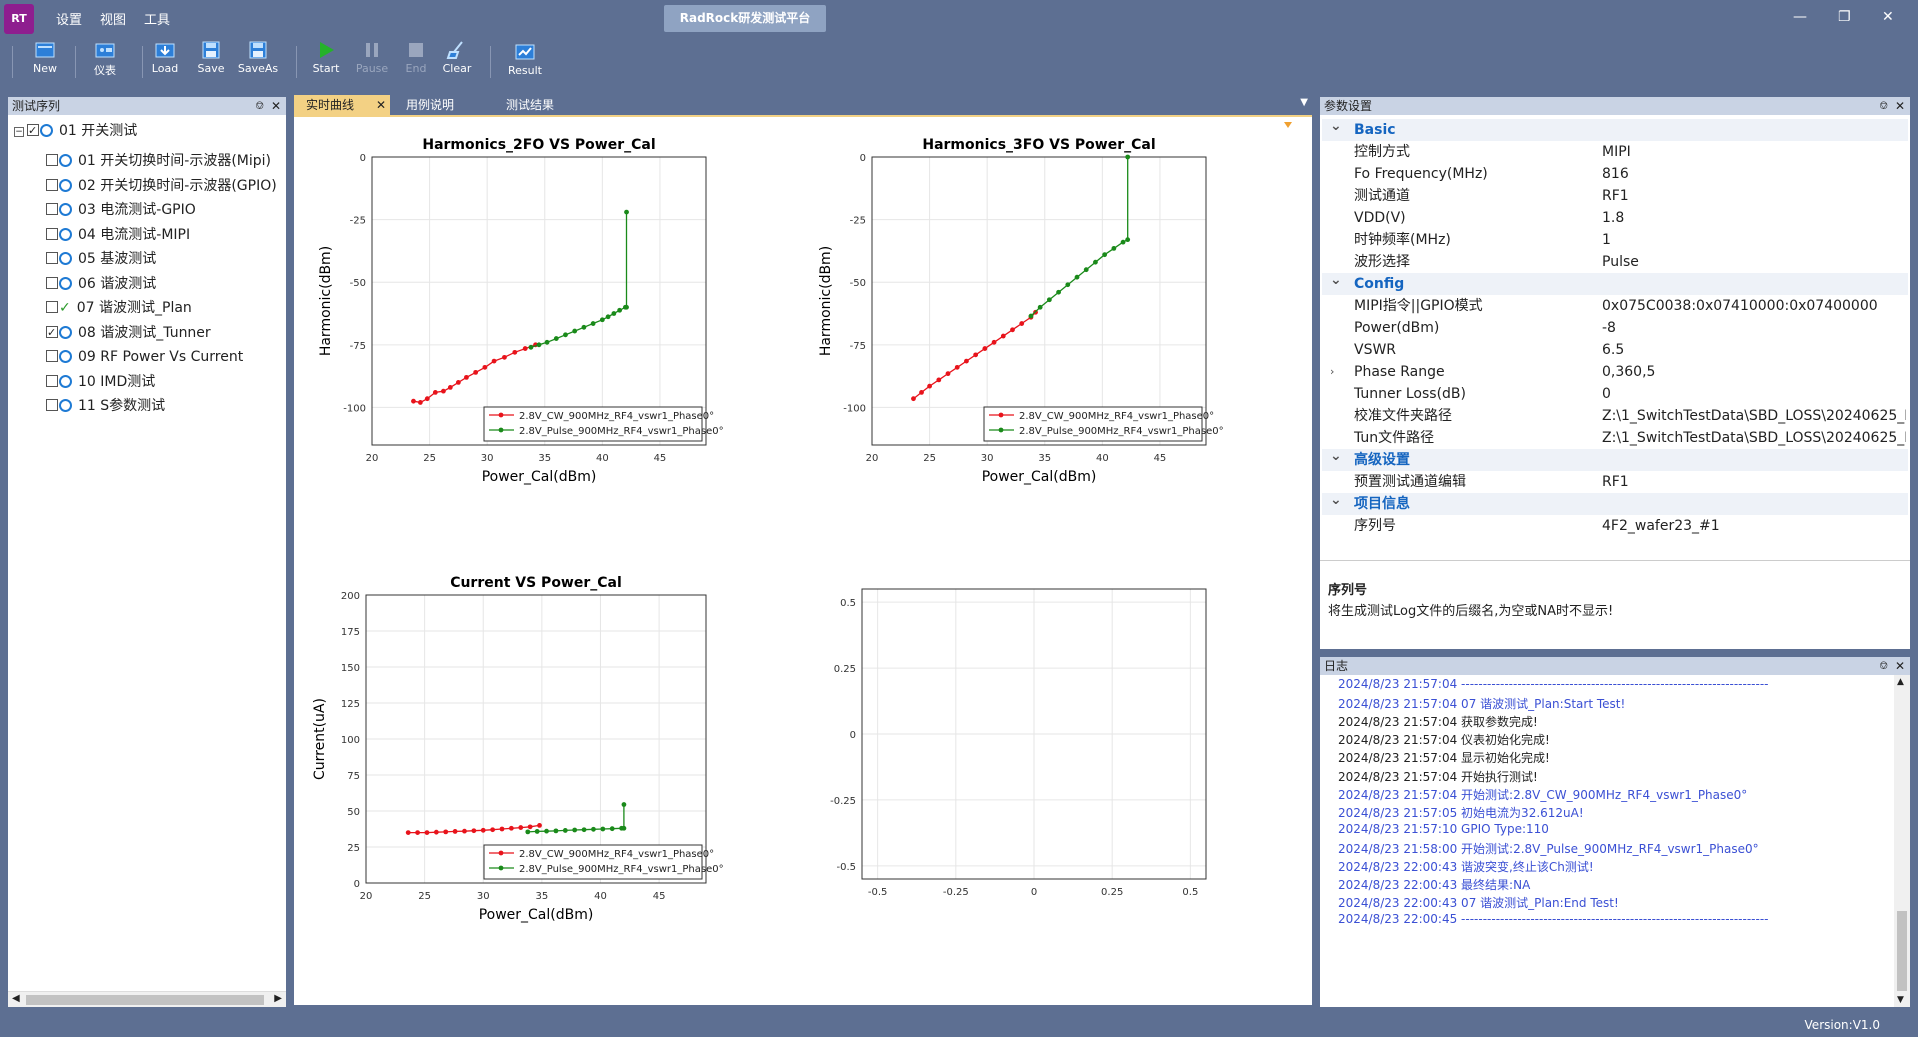 The width and height of the screenshot is (1918, 1037). What do you see at coordinates (1304, 102) in the screenshot?
I see `tab-dropdown-icon: ▼` at bounding box center [1304, 102].